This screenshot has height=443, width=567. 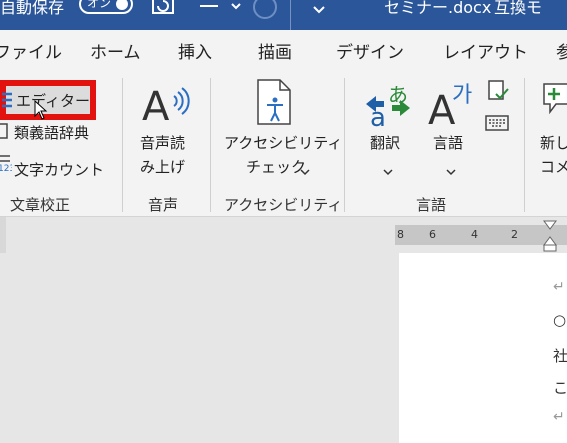 What do you see at coordinates (560, 356) in the screenshot?
I see `document-text-line: 社` at bounding box center [560, 356].